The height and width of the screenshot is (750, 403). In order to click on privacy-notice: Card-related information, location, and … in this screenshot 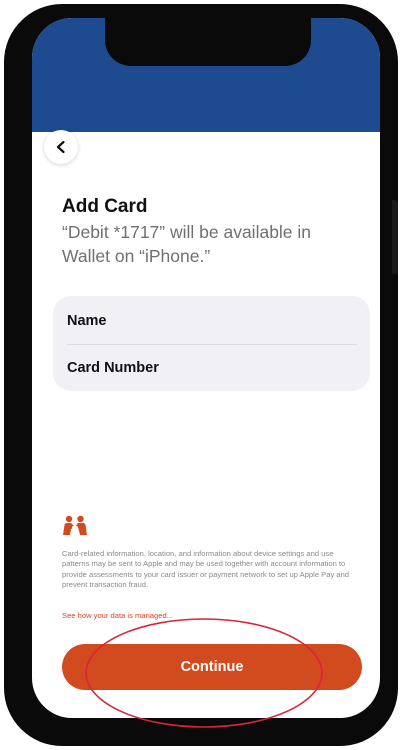, I will do `click(206, 569)`.